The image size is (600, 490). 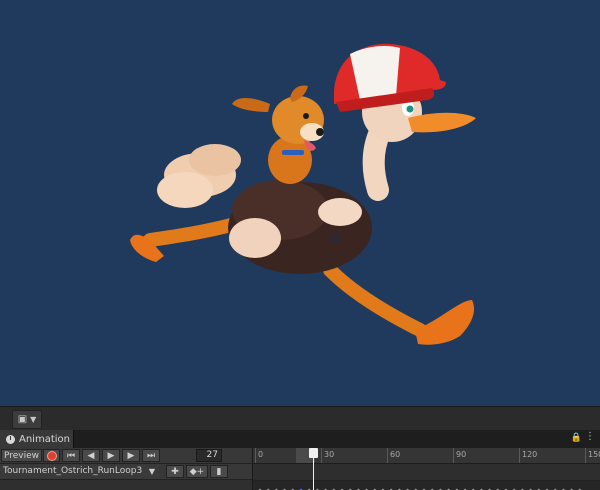 I want to click on playback-controls: Preview ⏮ ◀ ▶ ▶ ⏭ 27, so click(x=126, y=456).